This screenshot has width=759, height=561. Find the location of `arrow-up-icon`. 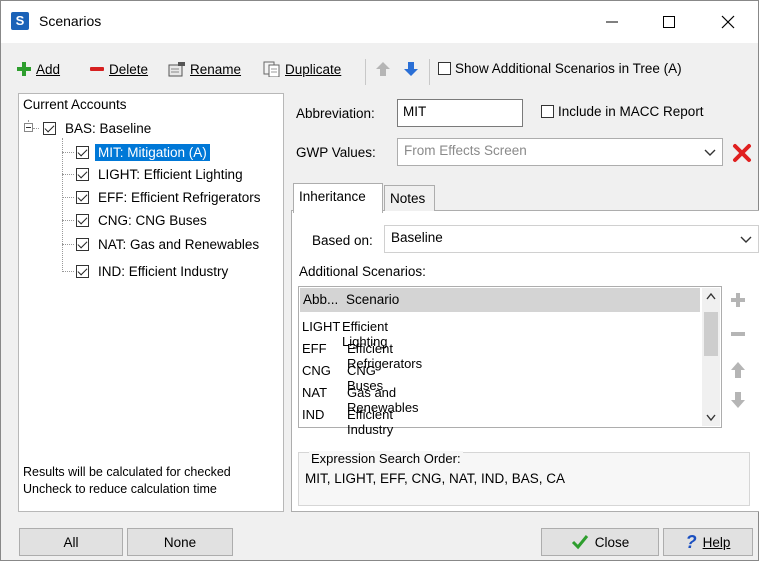

arrow-up-icon is located at coordinates (738, 370).